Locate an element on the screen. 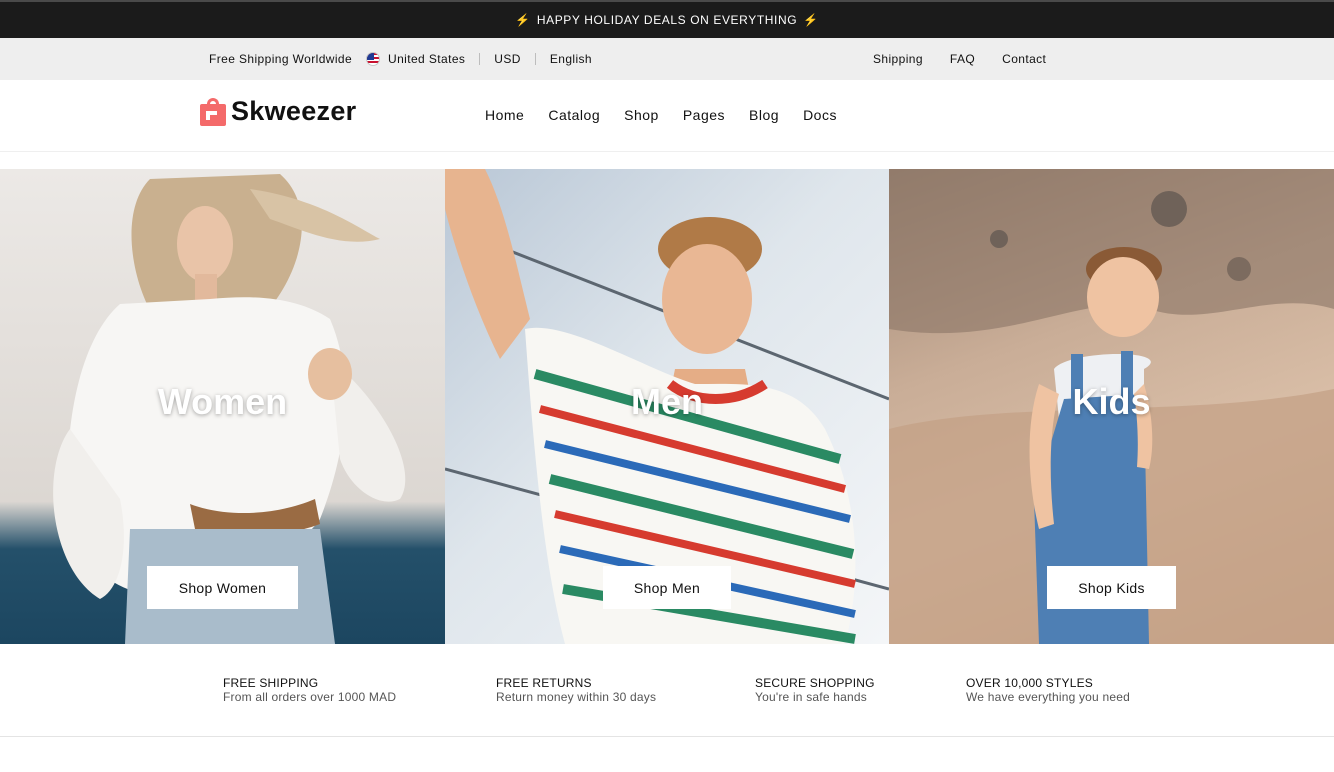 The image size is (1334, 772). men-title: Men is located at coordinates (667, 401).